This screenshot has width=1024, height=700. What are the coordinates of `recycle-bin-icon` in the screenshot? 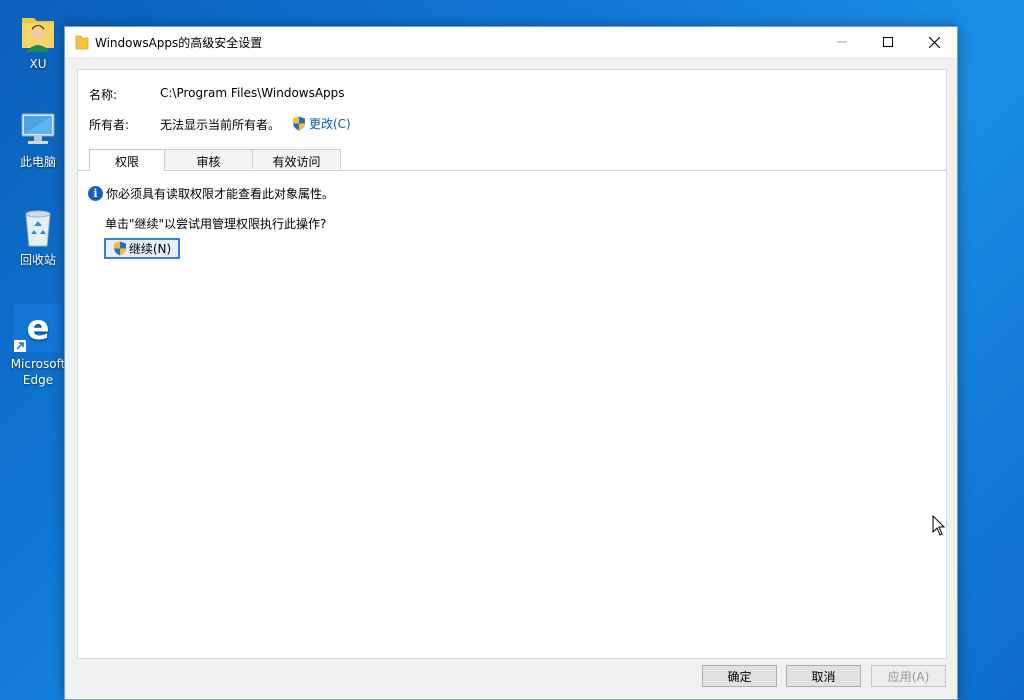 It's located at (38, 228).